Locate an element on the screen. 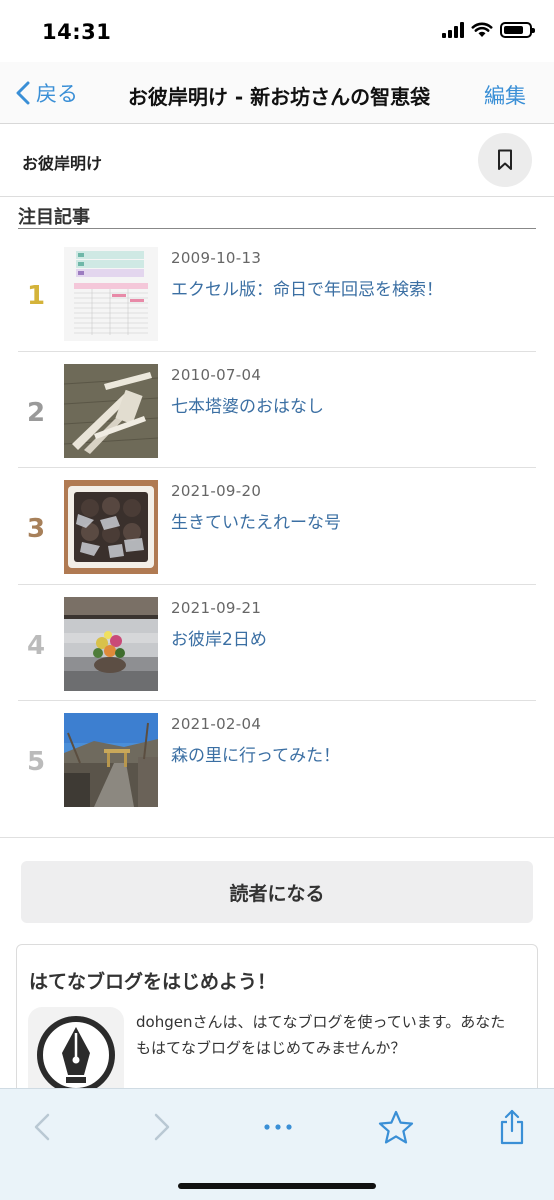 This screenshot has width=554, height=1200. promo-title: はてなブログをはじめよう！ is located at coordinates (153, 982).